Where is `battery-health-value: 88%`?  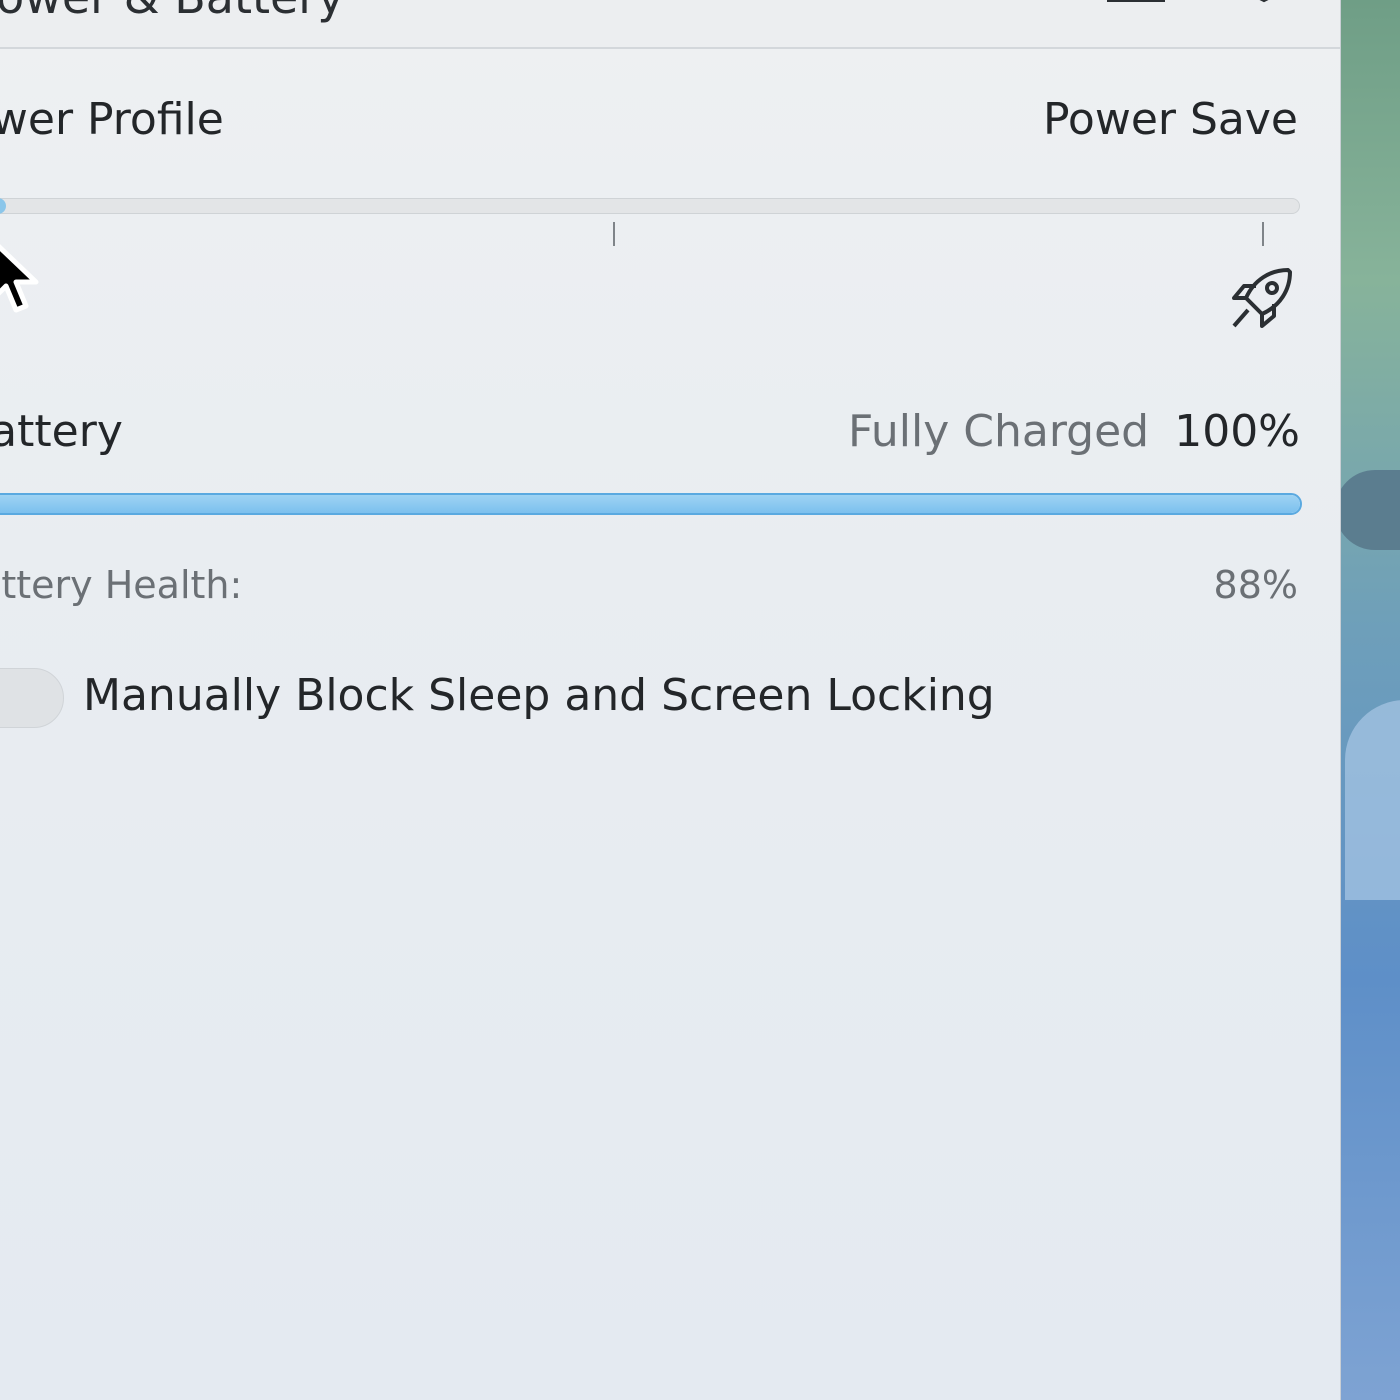
battery-health-value: 88% is located at coordinates (1255, 585).